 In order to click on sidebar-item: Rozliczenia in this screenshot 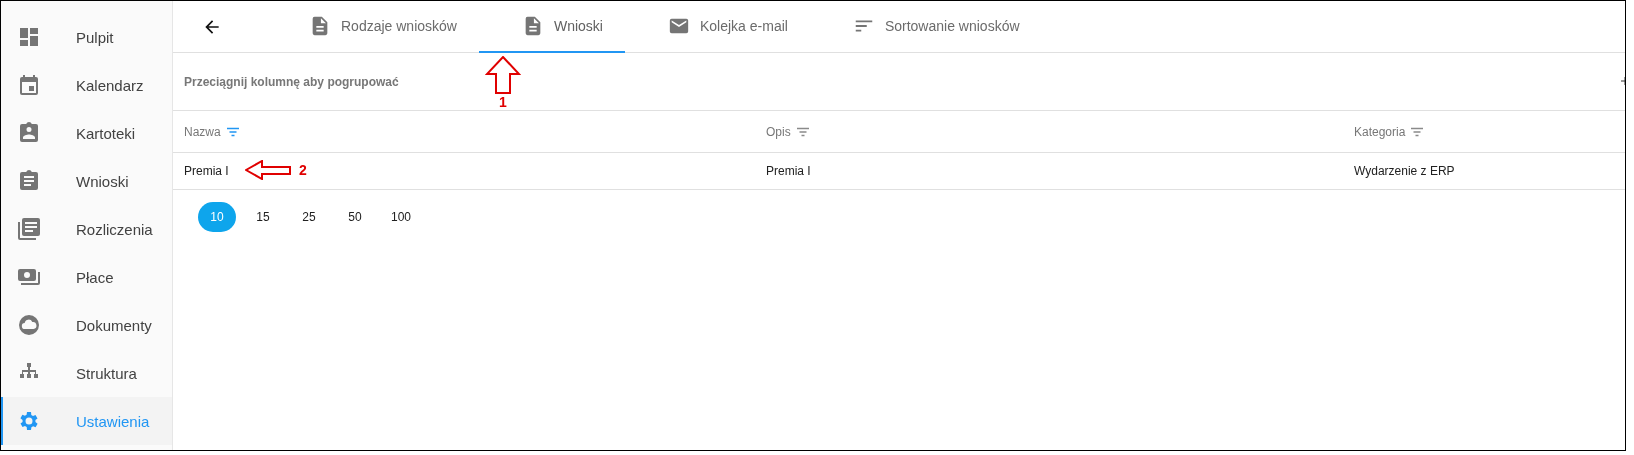, I will do `click(86, 229)`.